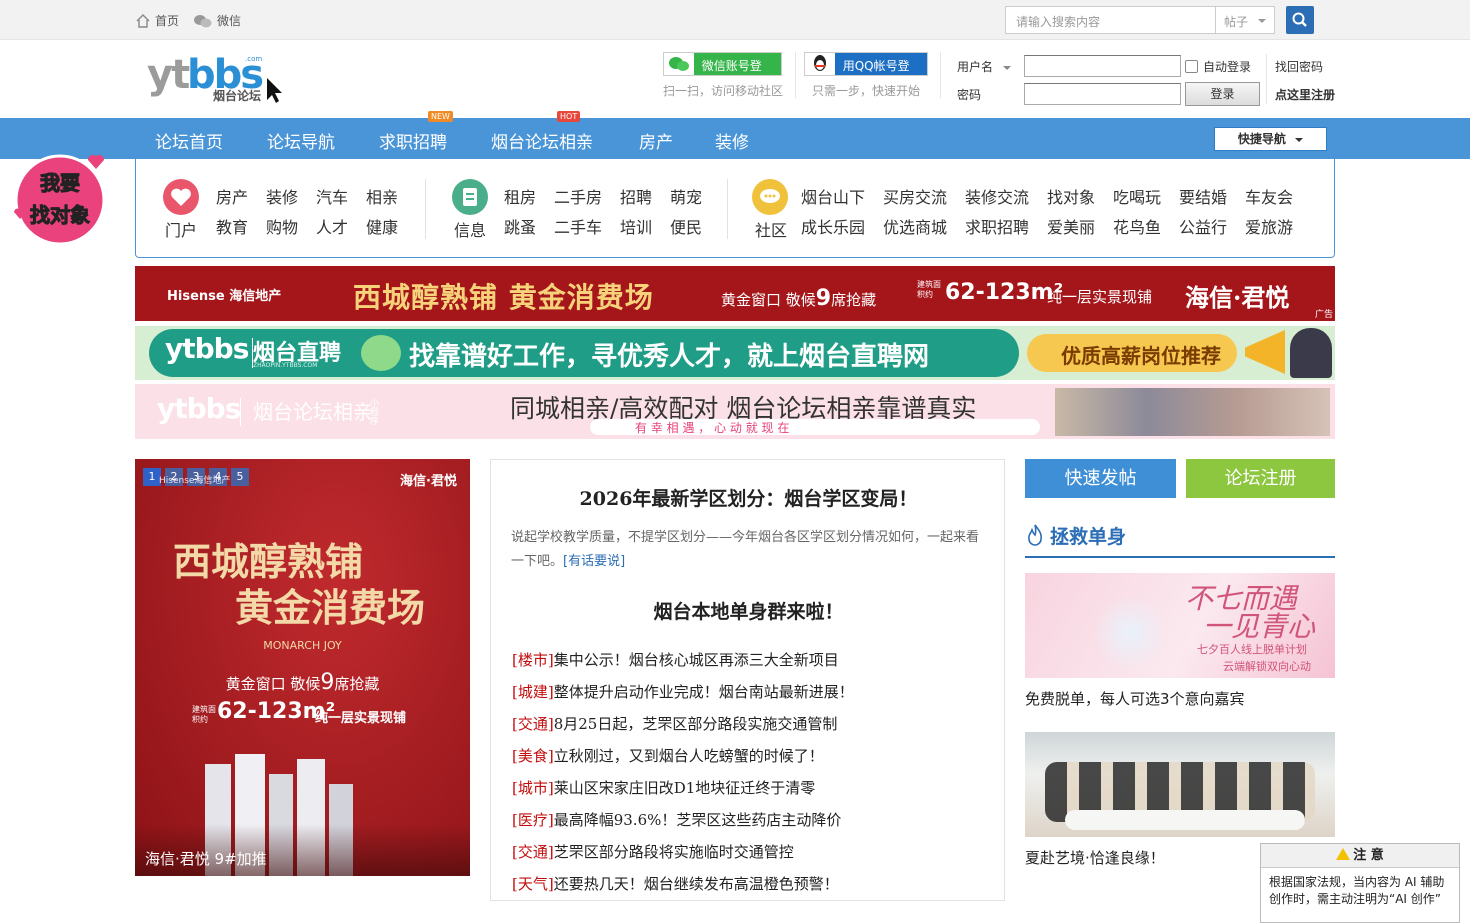 This screenshot has height=923, width=1470. I want to click on find-partner-badge: 我要 找对象, so click(60, 198).